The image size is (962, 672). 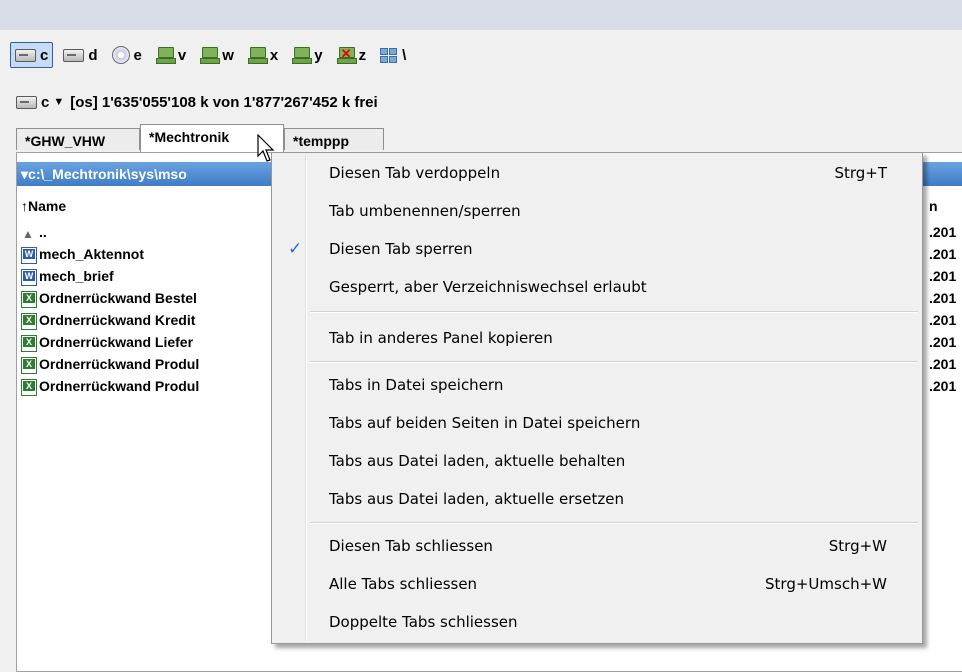 I want to click on chevron-down-icon: ▼, so click(x=59, y=102).